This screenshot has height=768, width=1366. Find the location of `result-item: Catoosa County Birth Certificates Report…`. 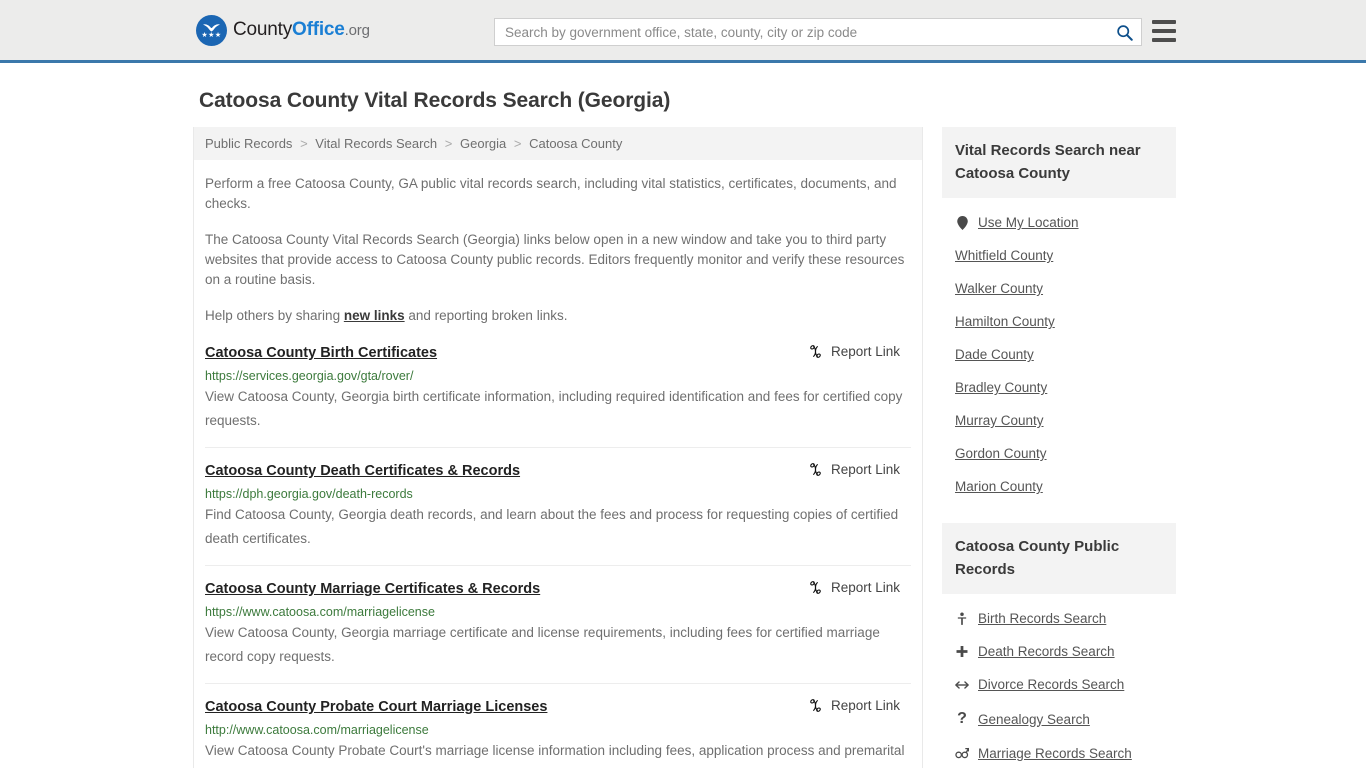

result-item: Catoosa County Birth Certificates Report… is located at coordinates (558, 396).